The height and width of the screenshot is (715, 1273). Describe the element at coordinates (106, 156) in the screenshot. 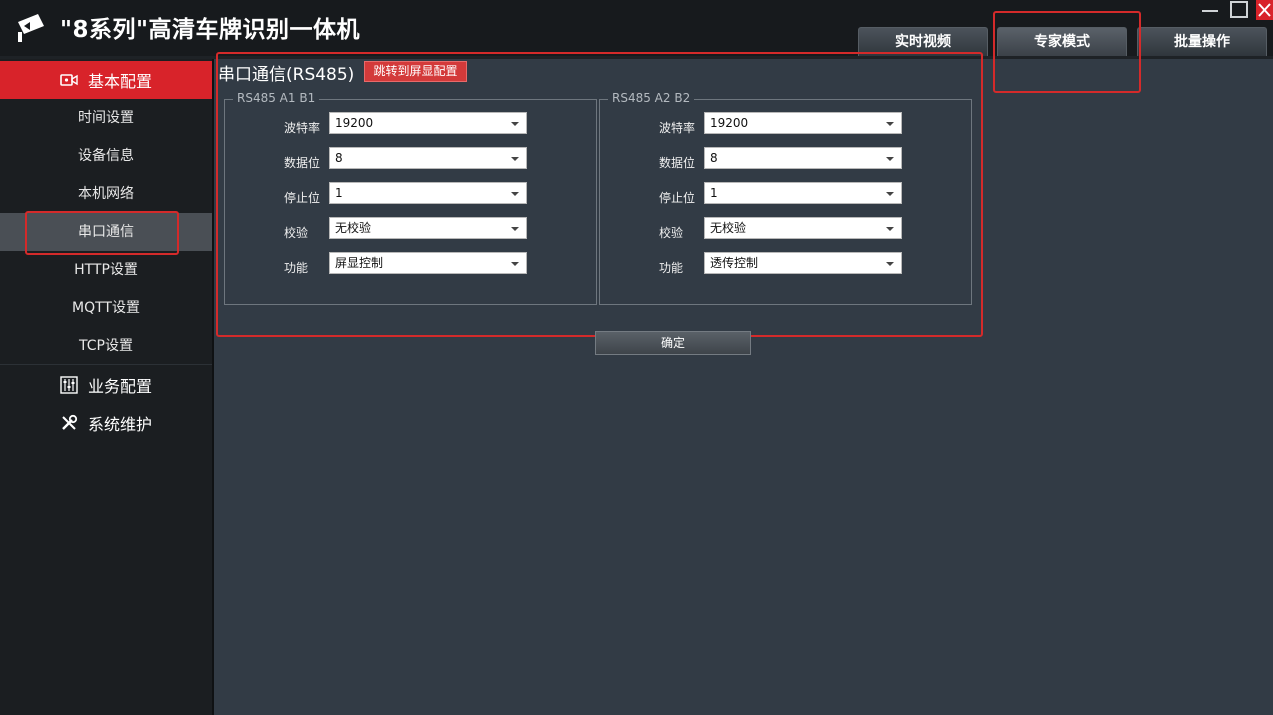

I see `sidebar-item-device-info: 设备信息` at that location.